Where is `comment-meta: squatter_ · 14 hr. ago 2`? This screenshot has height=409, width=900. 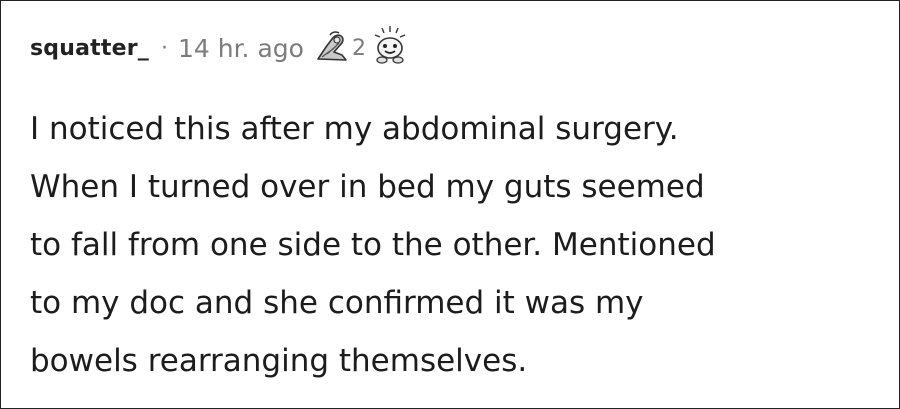
comment-meta: squatter_ · 14 hr. ago 2 is located at coordinates (219, 48).